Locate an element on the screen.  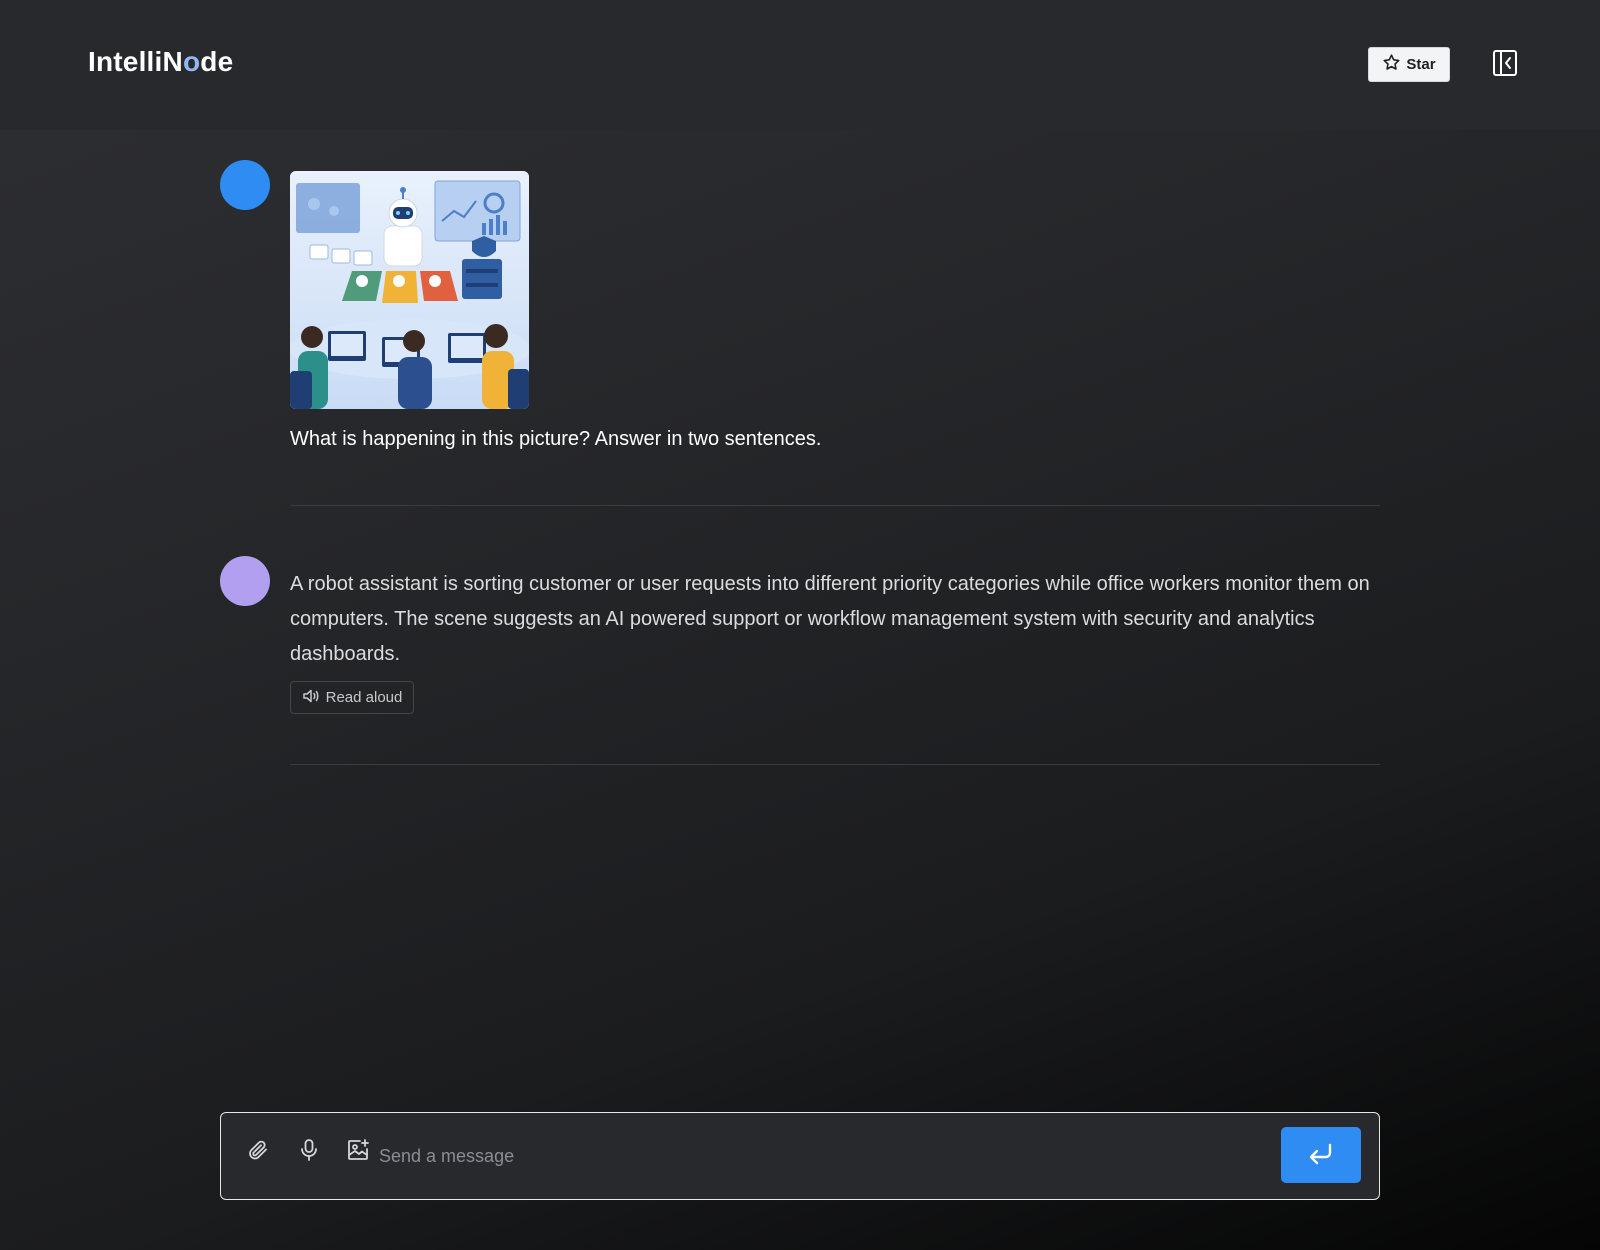
add-image-button is located at coordinates (358, 1152).